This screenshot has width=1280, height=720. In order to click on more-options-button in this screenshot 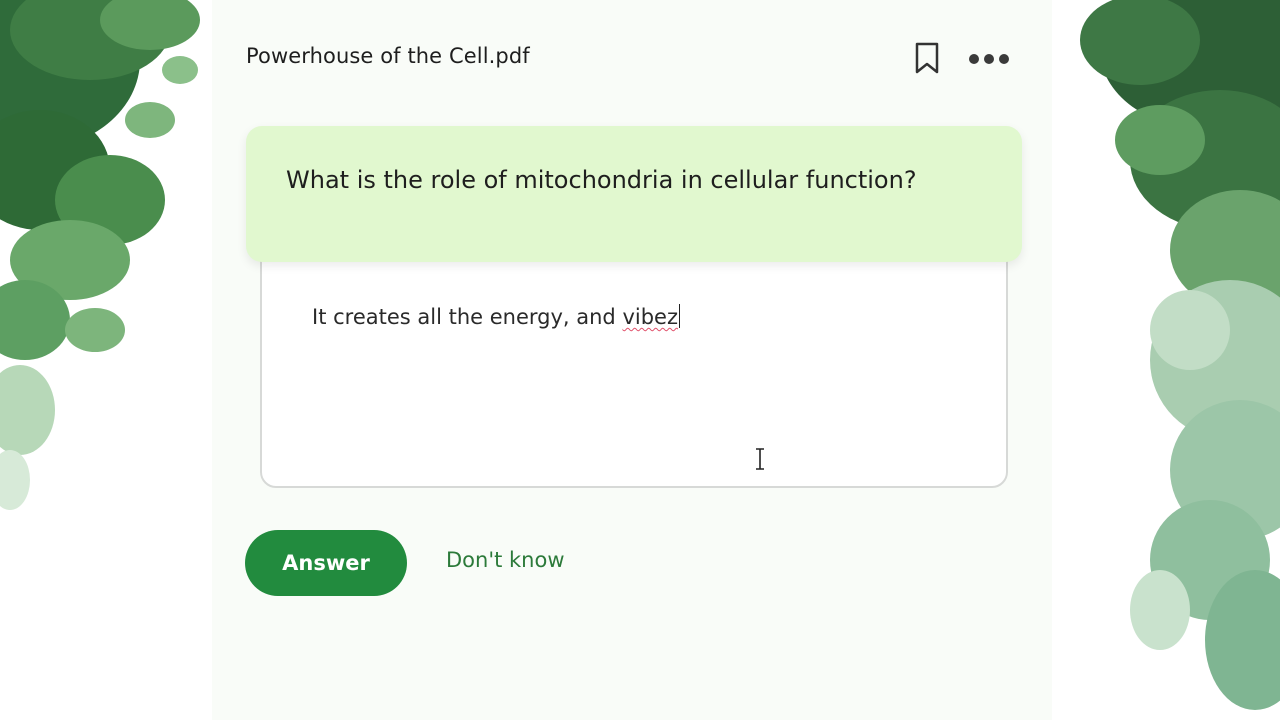, I will do `click(989, 59)`.